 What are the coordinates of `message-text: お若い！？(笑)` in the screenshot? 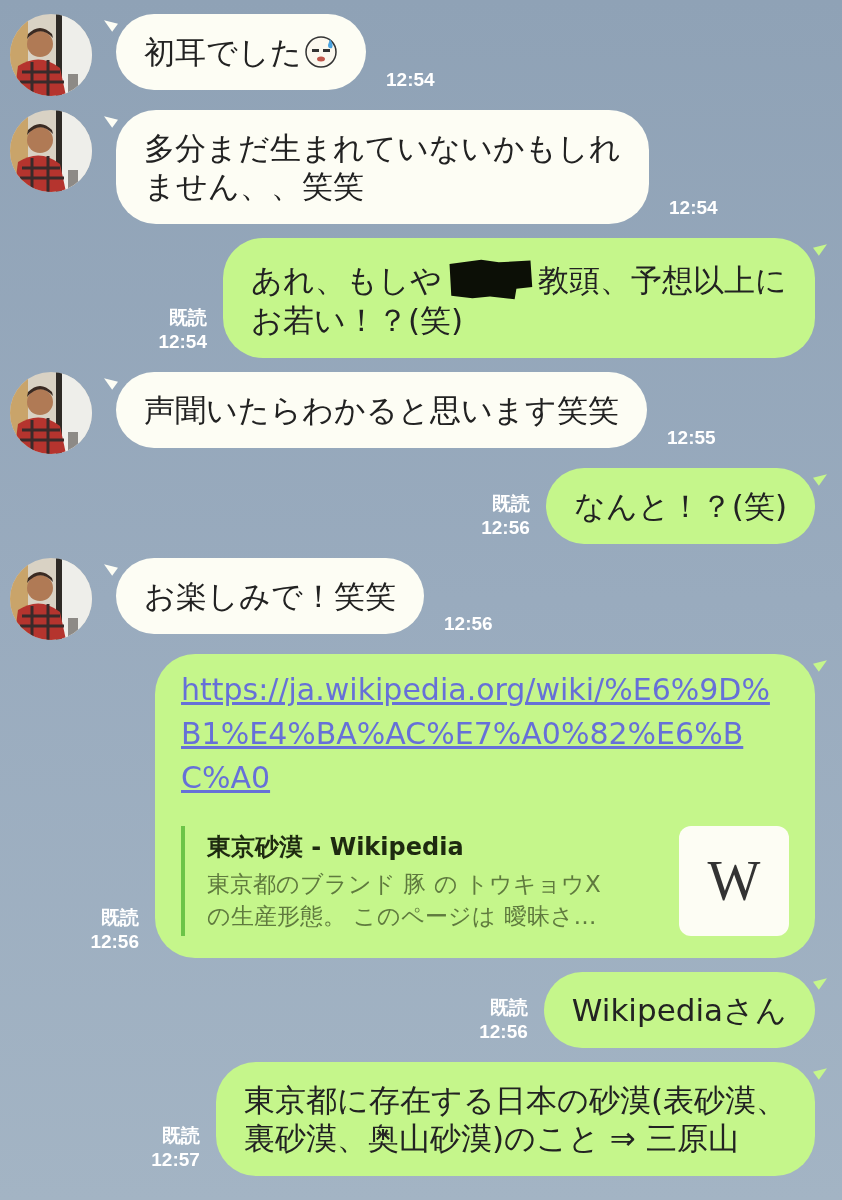 It's located at (357, 320).